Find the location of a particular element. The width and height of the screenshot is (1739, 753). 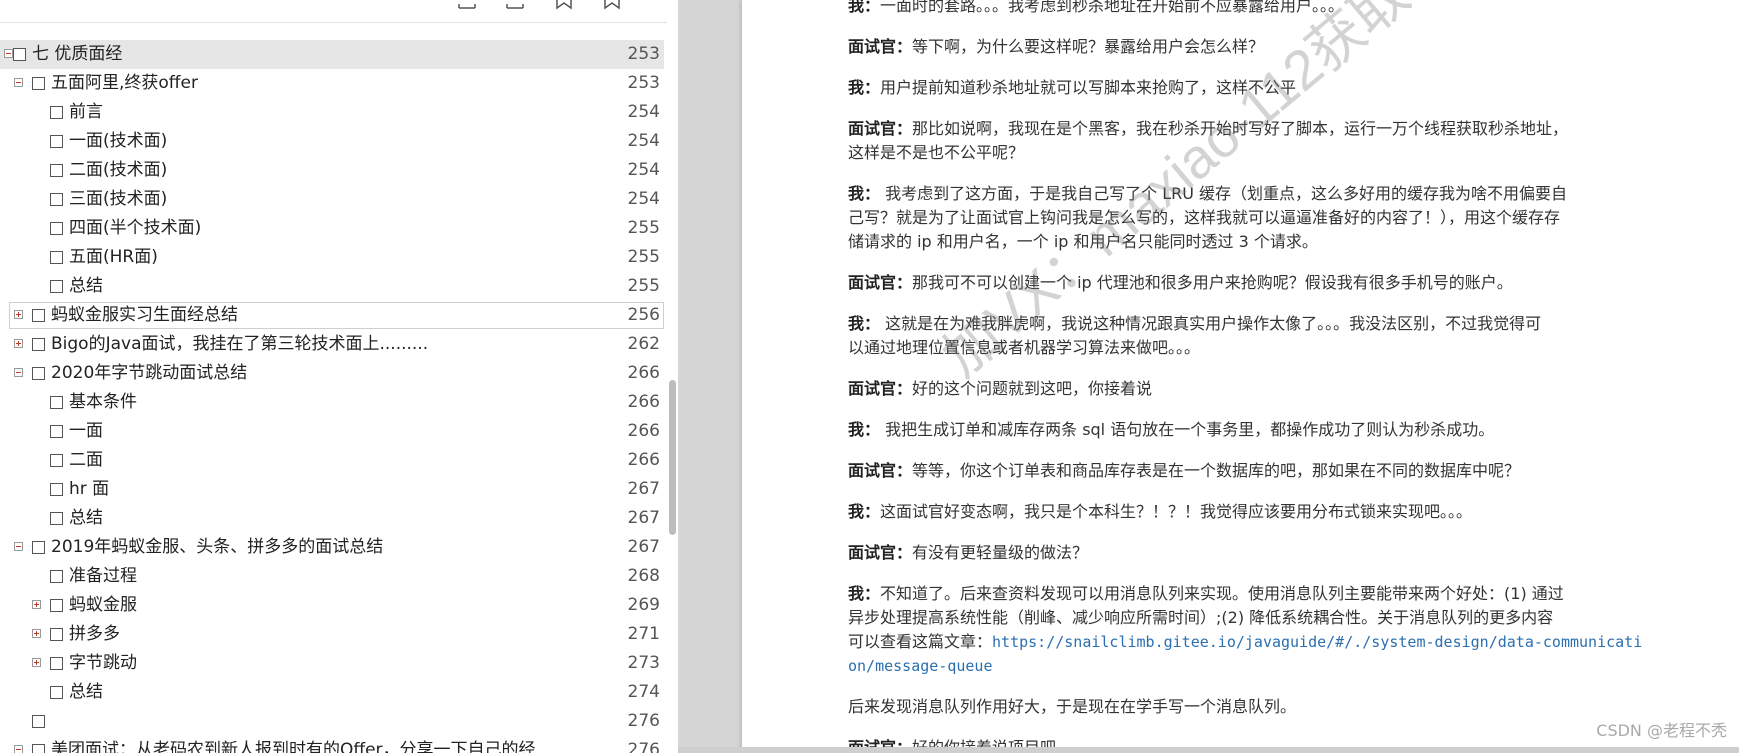

outline-item: 2019年蚂蚁金服、头条、拼多多的面试总结 267 is located at coordinates (332, 547).